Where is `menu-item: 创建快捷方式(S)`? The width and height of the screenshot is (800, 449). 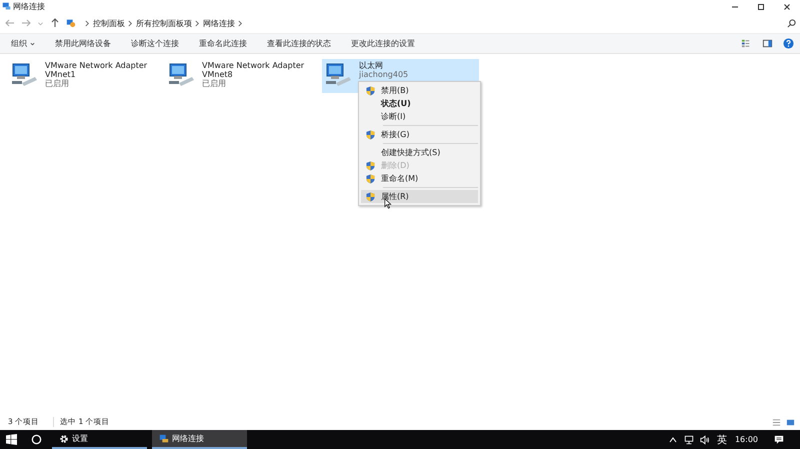
menu-item: 创建快捷方式(S) is located at coordinates (419, 152).